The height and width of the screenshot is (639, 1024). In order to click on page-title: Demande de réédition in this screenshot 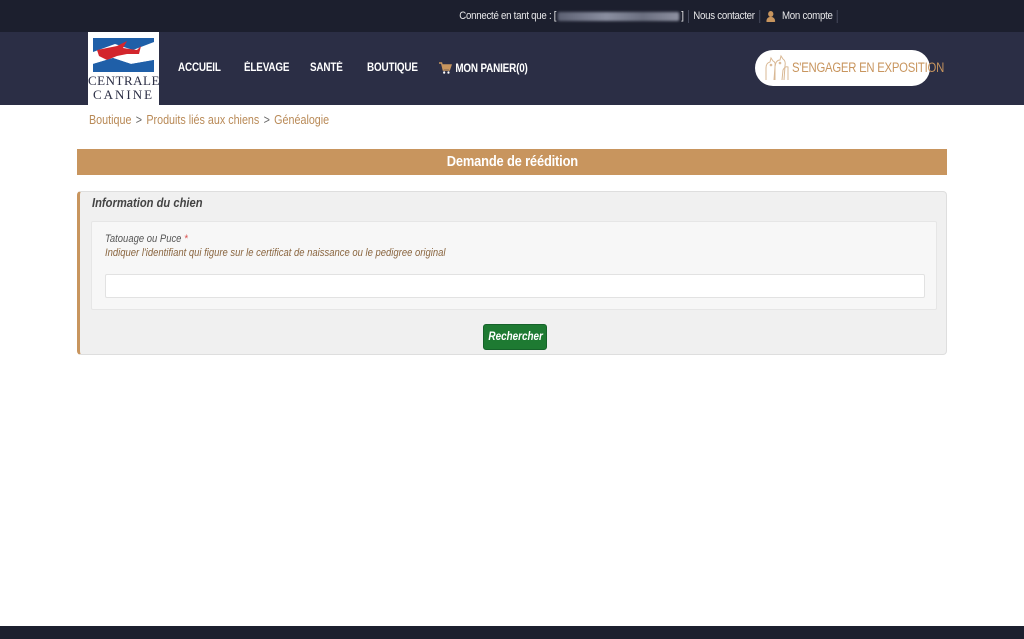, I will do `click(512, 161)`.